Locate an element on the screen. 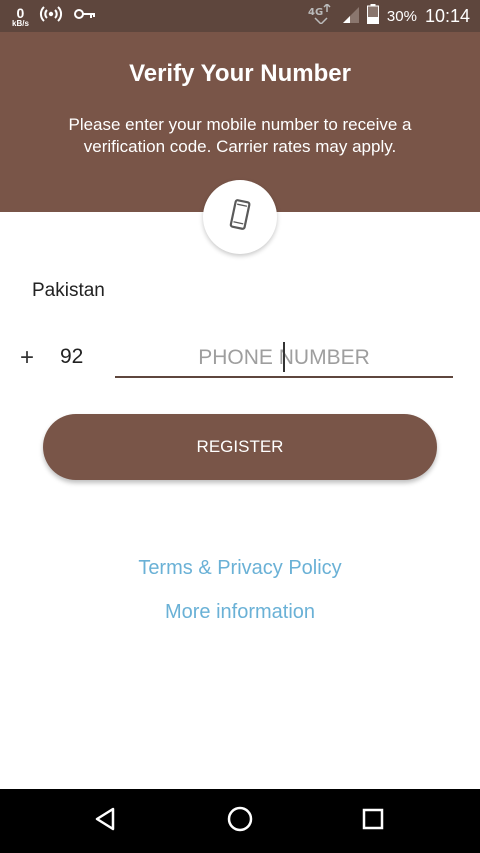  vpn-key-icon is located at coordinates (85, 16).